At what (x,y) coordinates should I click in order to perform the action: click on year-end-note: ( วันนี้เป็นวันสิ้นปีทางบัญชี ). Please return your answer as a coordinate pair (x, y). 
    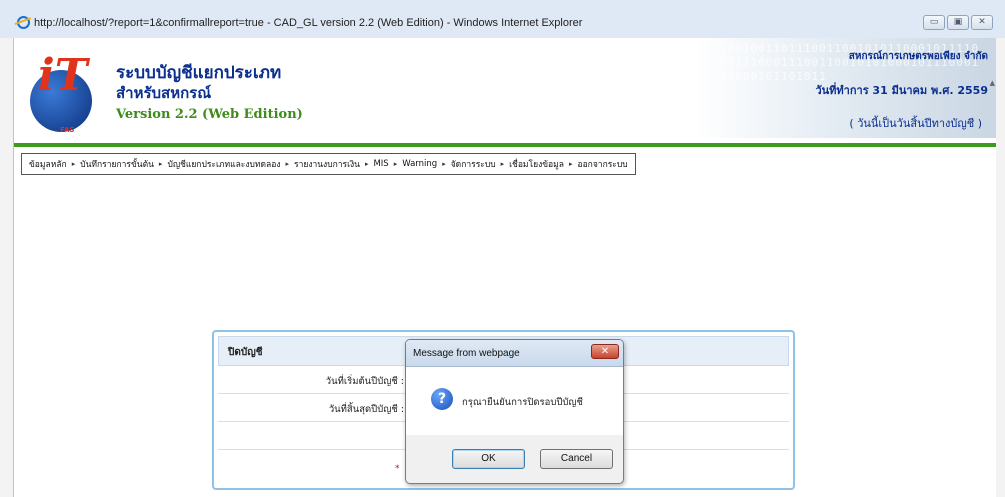
    Looking at the image, I should click on (915, 123).